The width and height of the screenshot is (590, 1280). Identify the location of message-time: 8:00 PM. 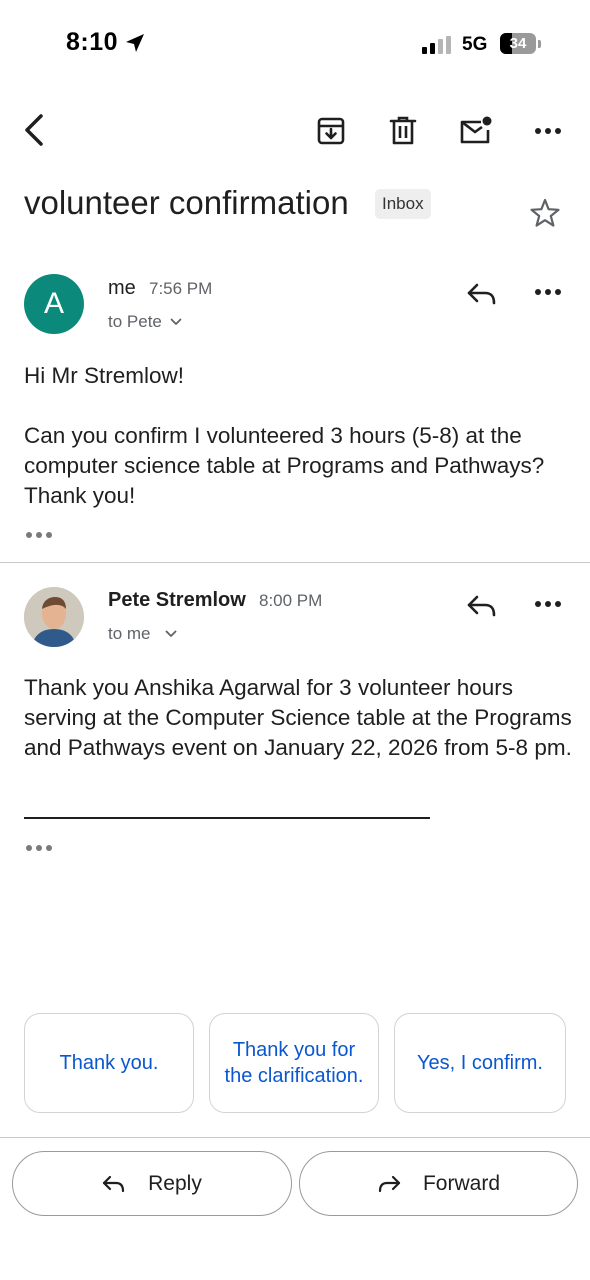
(291, 600).